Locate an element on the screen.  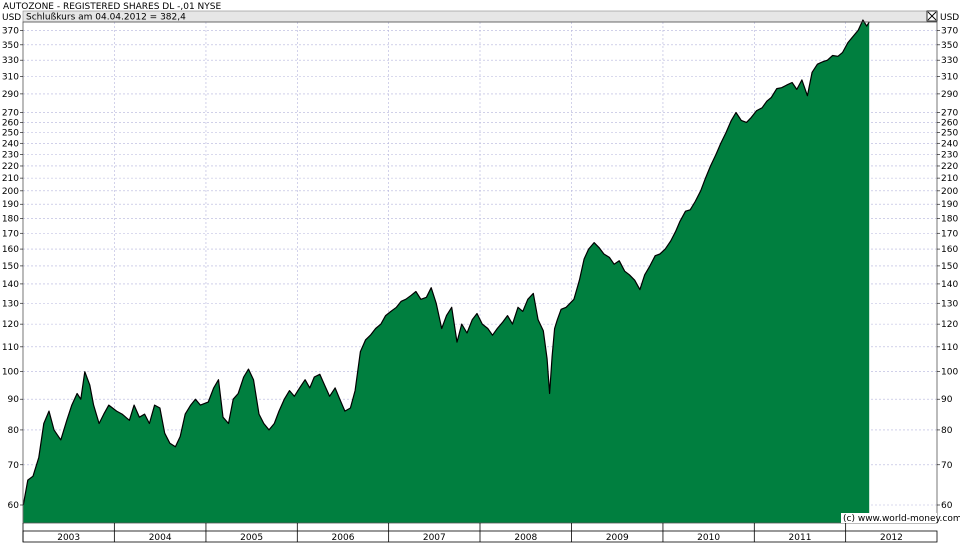
x-tick-label: 2011 is located at coordinates (800, 538).